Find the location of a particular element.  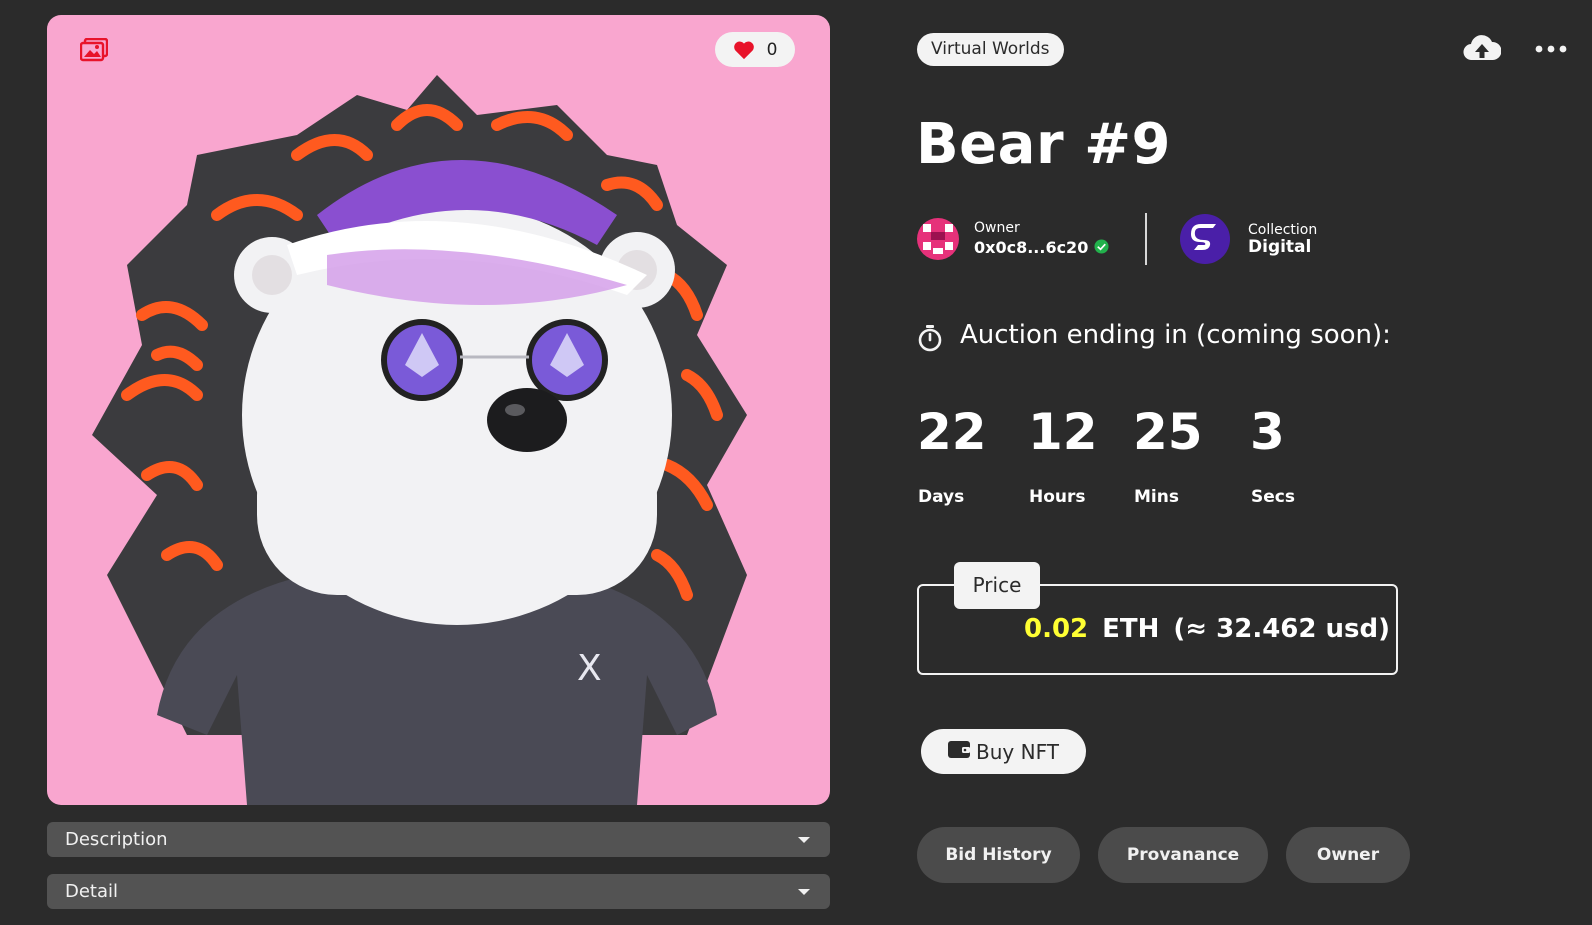

tab-provenance: Provanance is located at coordinates (1183, 855).